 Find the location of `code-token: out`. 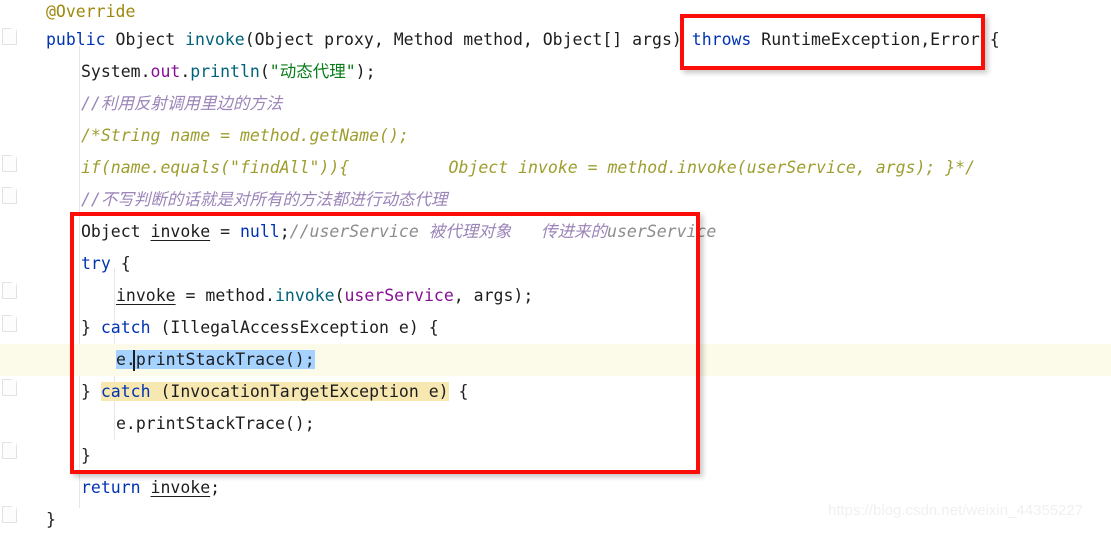

code-token: out is located at coordinates (165, 71).